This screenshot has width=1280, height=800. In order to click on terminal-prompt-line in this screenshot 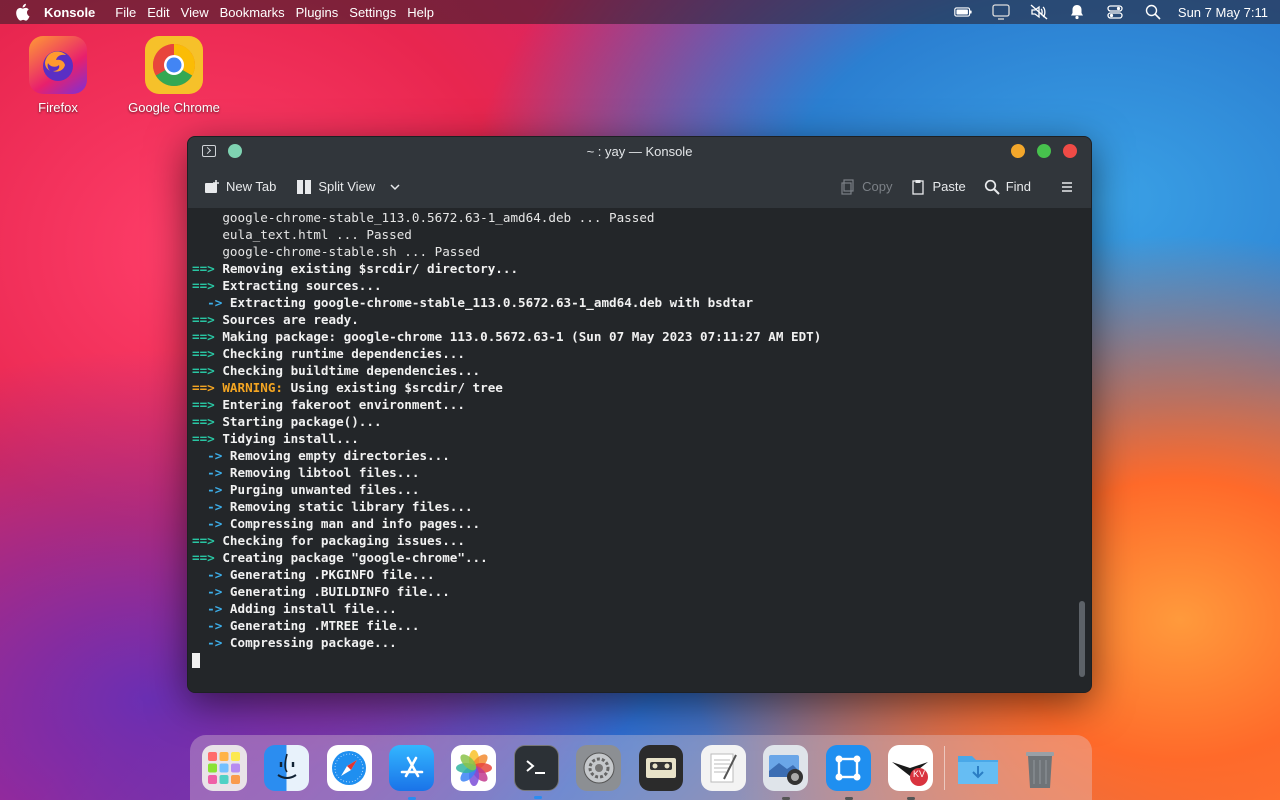, I will do `click(641, 659)`.